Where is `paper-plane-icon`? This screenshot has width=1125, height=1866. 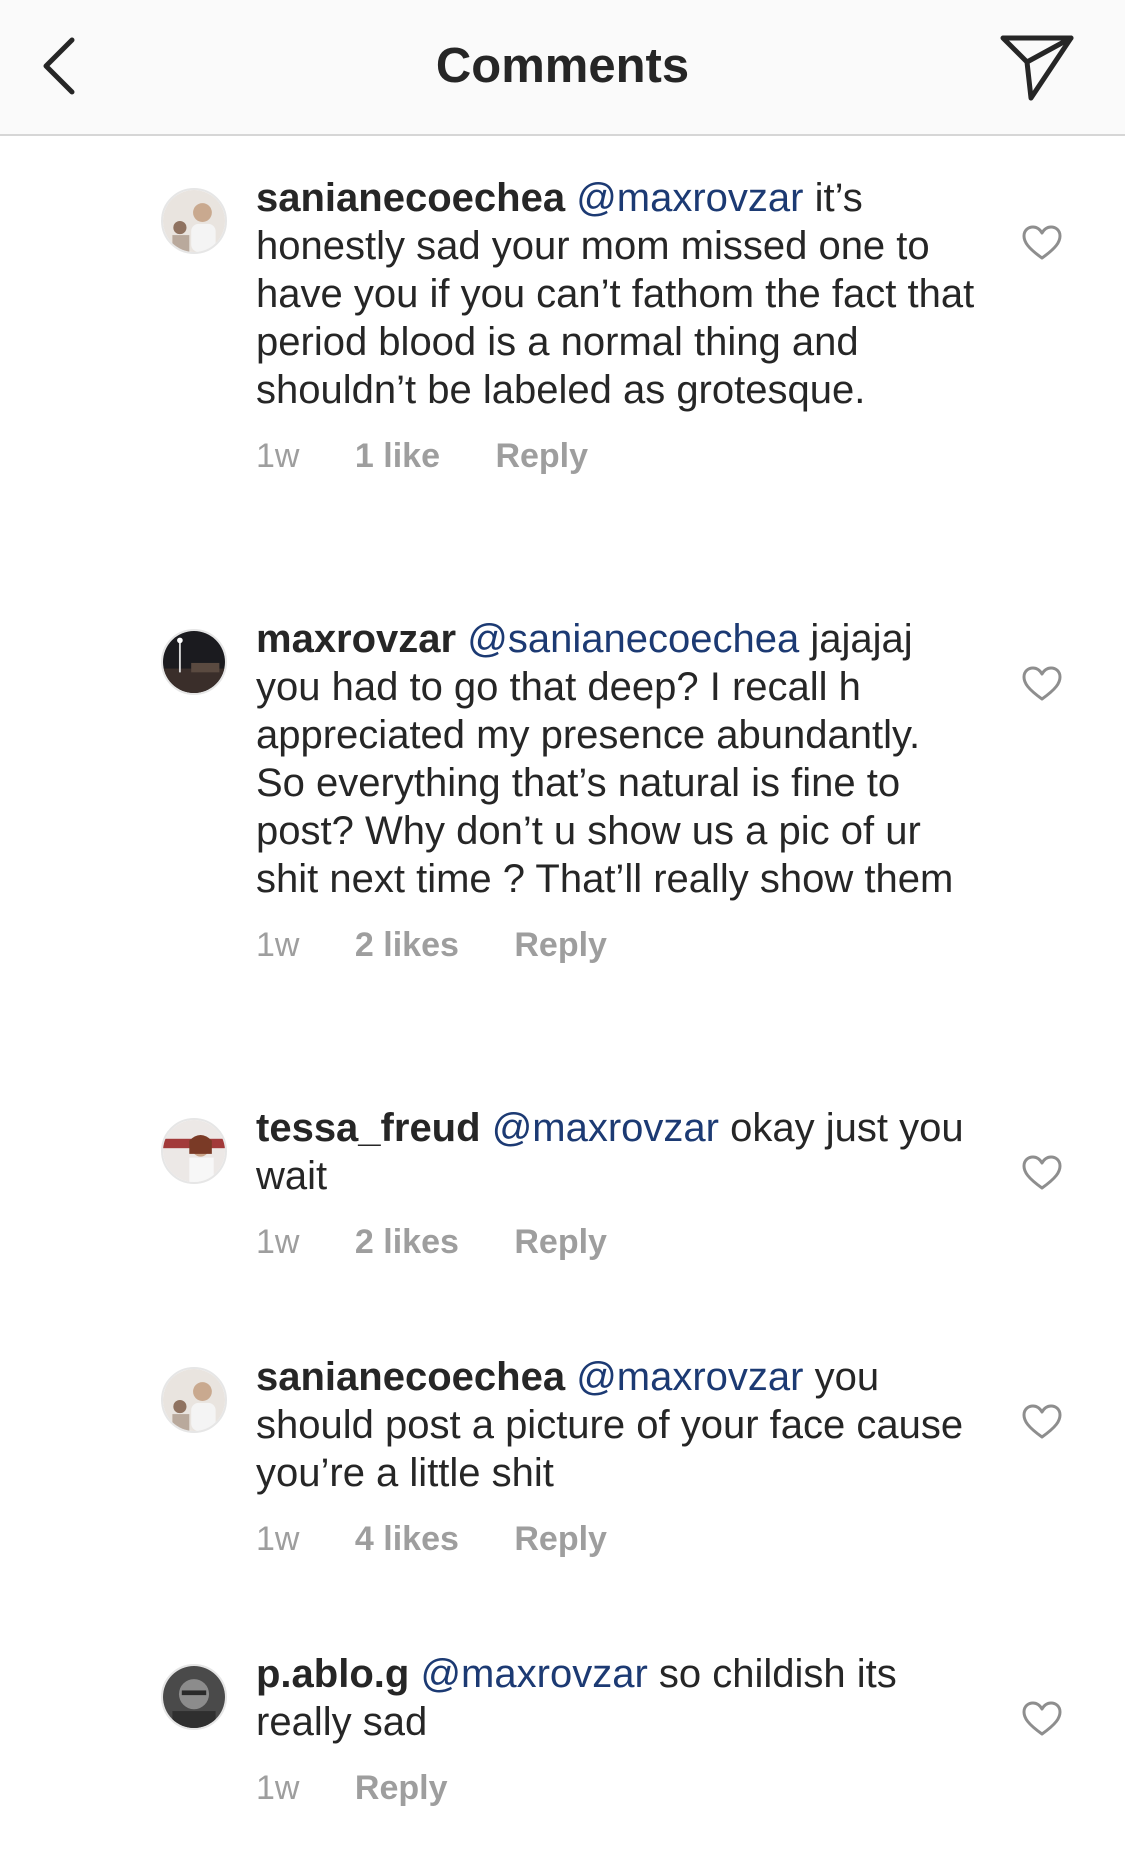 paper-plane-icon is located at coordinates (1037, 68).